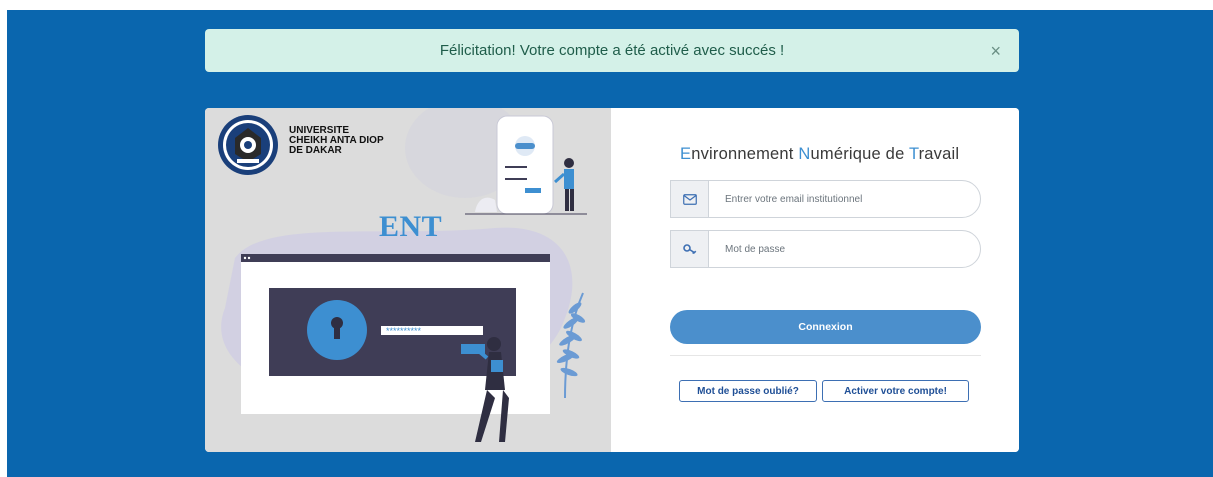 This screenshot has width=1213, height=477. I want to click on university-logo: UNIVERSITE CHEIKH ANTA DIOP DE DAKAR, so click(300, 145).